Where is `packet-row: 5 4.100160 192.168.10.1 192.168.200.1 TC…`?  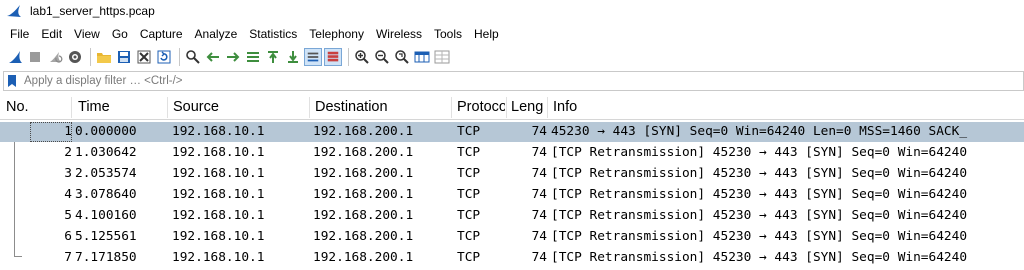
packet-row: 5 4.100160 192.168.10.1 192.168.200.1 TC… is located at coordinates (512, 216).